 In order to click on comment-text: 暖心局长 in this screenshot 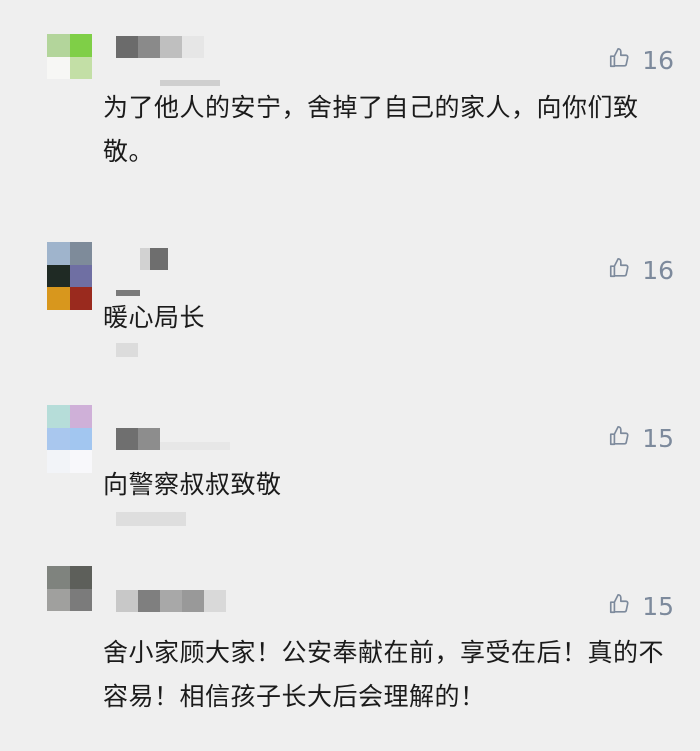, I will do `click(154, 317)`.